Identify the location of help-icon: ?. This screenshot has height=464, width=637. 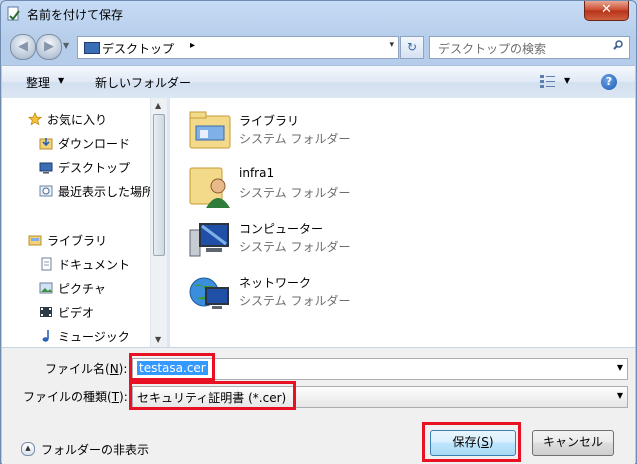
(609, 81).